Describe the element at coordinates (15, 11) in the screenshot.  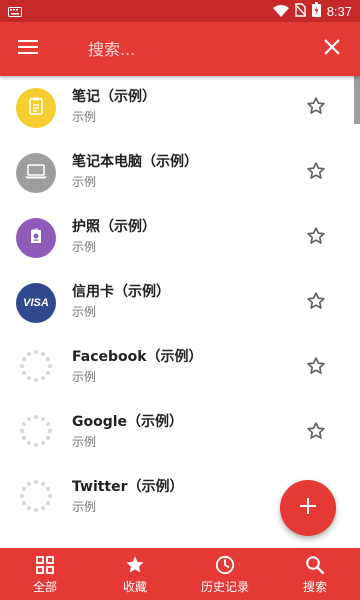
I see `keyboard-icon` at that location.